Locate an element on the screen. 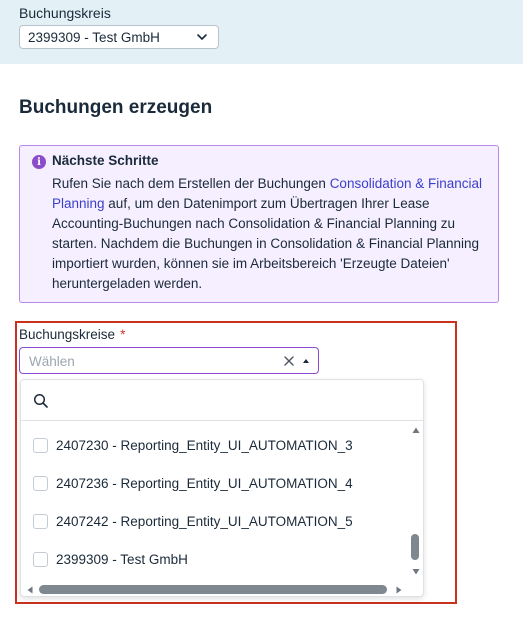  company-codes-combobox: Wählen is located at coordinates (169, 360).